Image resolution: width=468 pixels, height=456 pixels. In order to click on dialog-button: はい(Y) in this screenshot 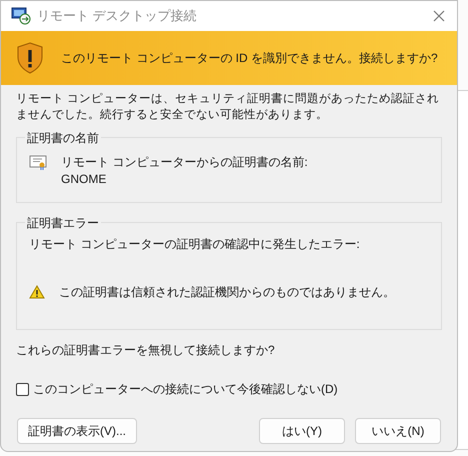, I will do `click(302, 431)`.